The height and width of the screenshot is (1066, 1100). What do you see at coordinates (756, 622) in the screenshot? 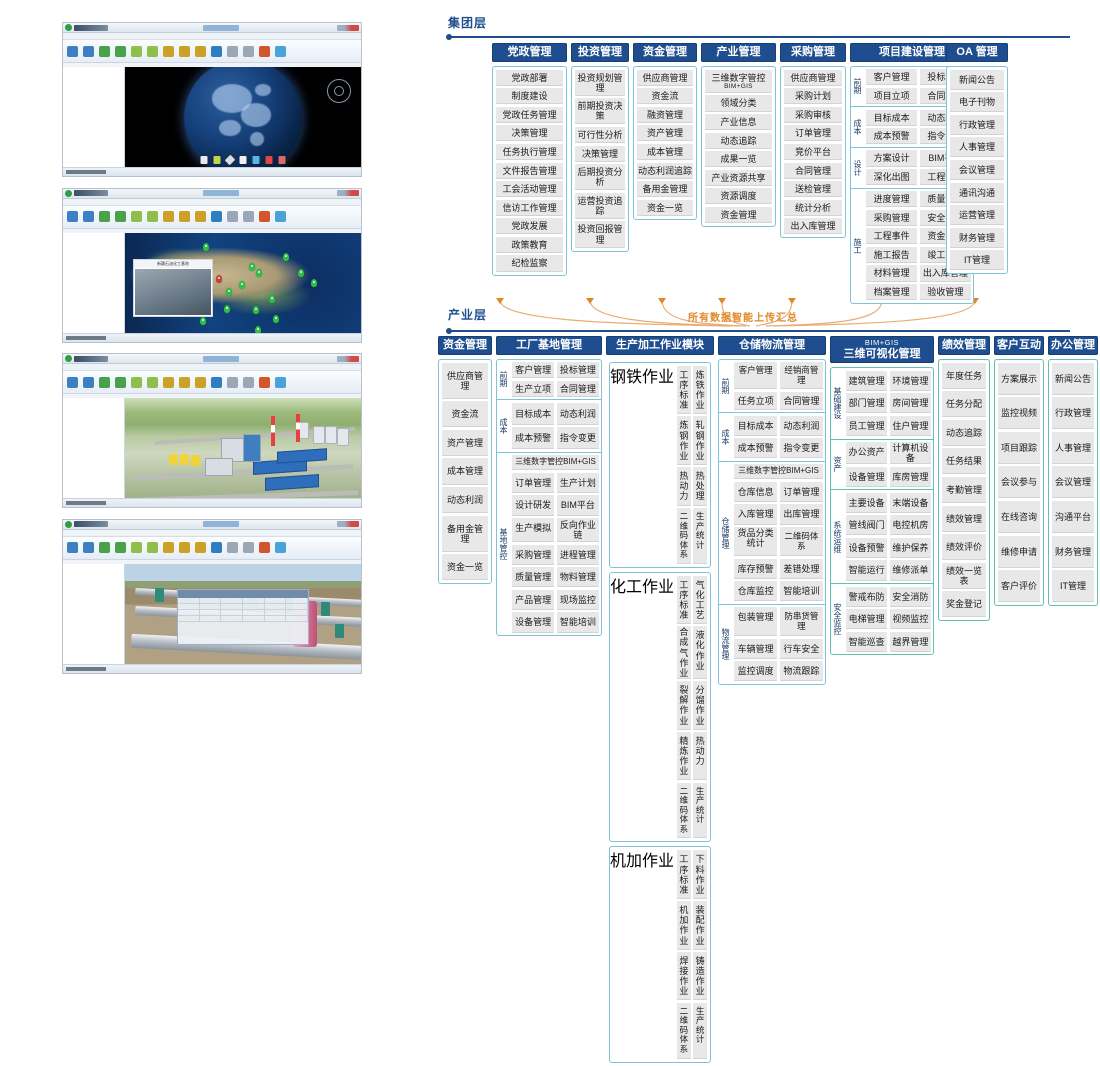
I see `menu-item: 包装管理` at bounding box center [756, 622].